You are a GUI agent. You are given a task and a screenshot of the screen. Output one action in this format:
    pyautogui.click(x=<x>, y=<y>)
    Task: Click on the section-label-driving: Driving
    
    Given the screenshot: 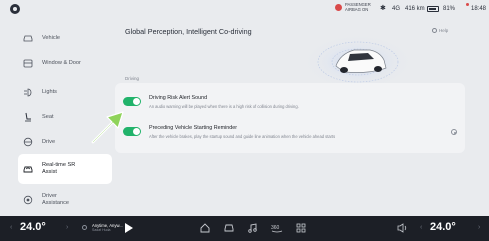 What is the action you would take?
    pyautogui.click(x=132, y=78)
    